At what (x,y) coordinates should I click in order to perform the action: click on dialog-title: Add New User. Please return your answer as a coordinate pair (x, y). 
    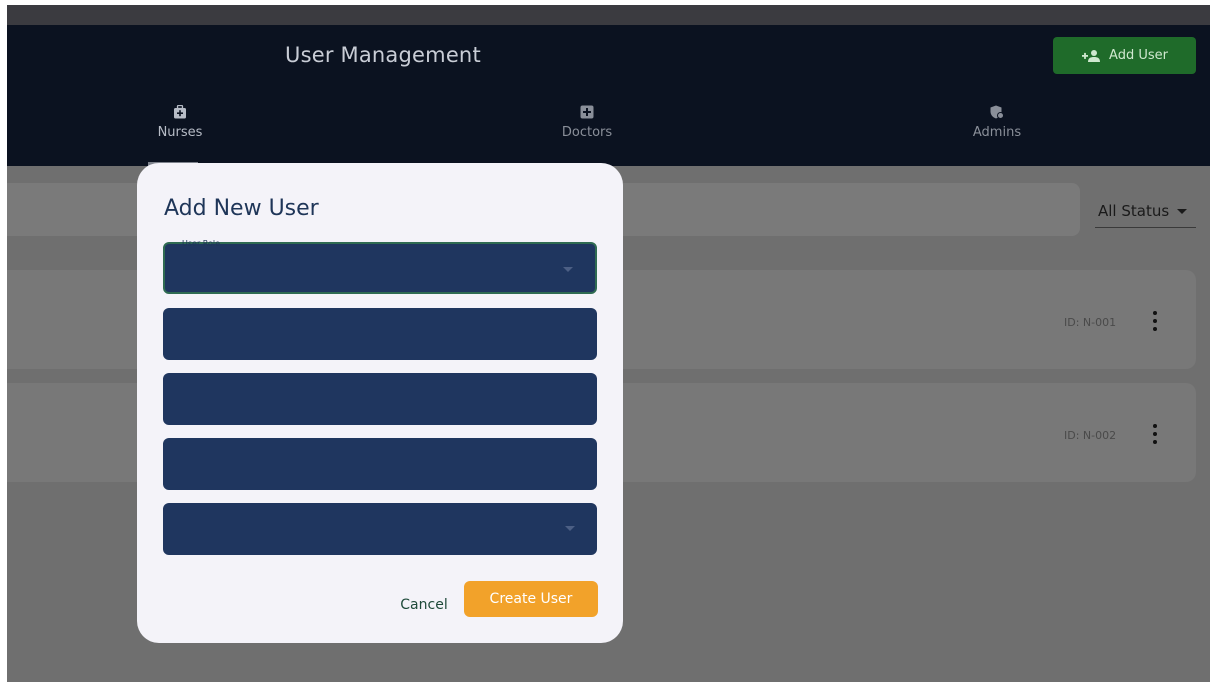
    Looking at the image, I should click on (241, 208).